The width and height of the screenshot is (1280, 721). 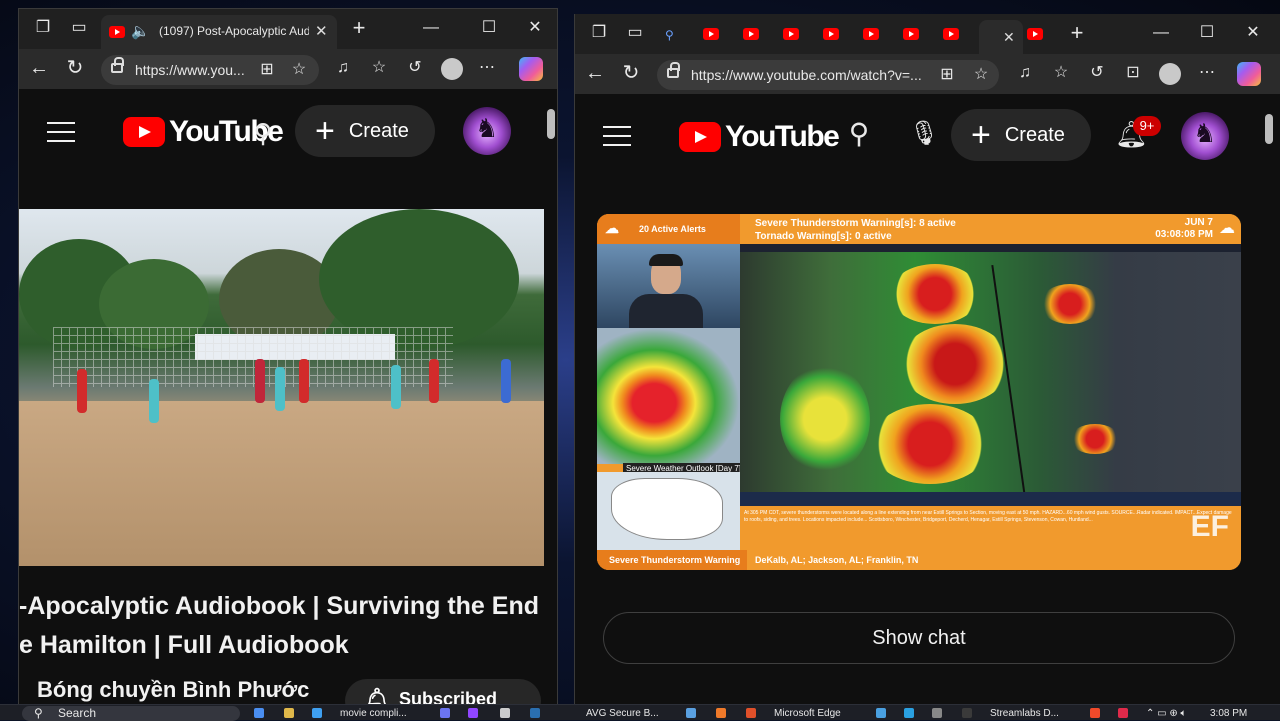 I want to click on left-active-tab: 🔈 (1097) Post-Apocalyptic Aud ✕, so click(x=219, y=32).